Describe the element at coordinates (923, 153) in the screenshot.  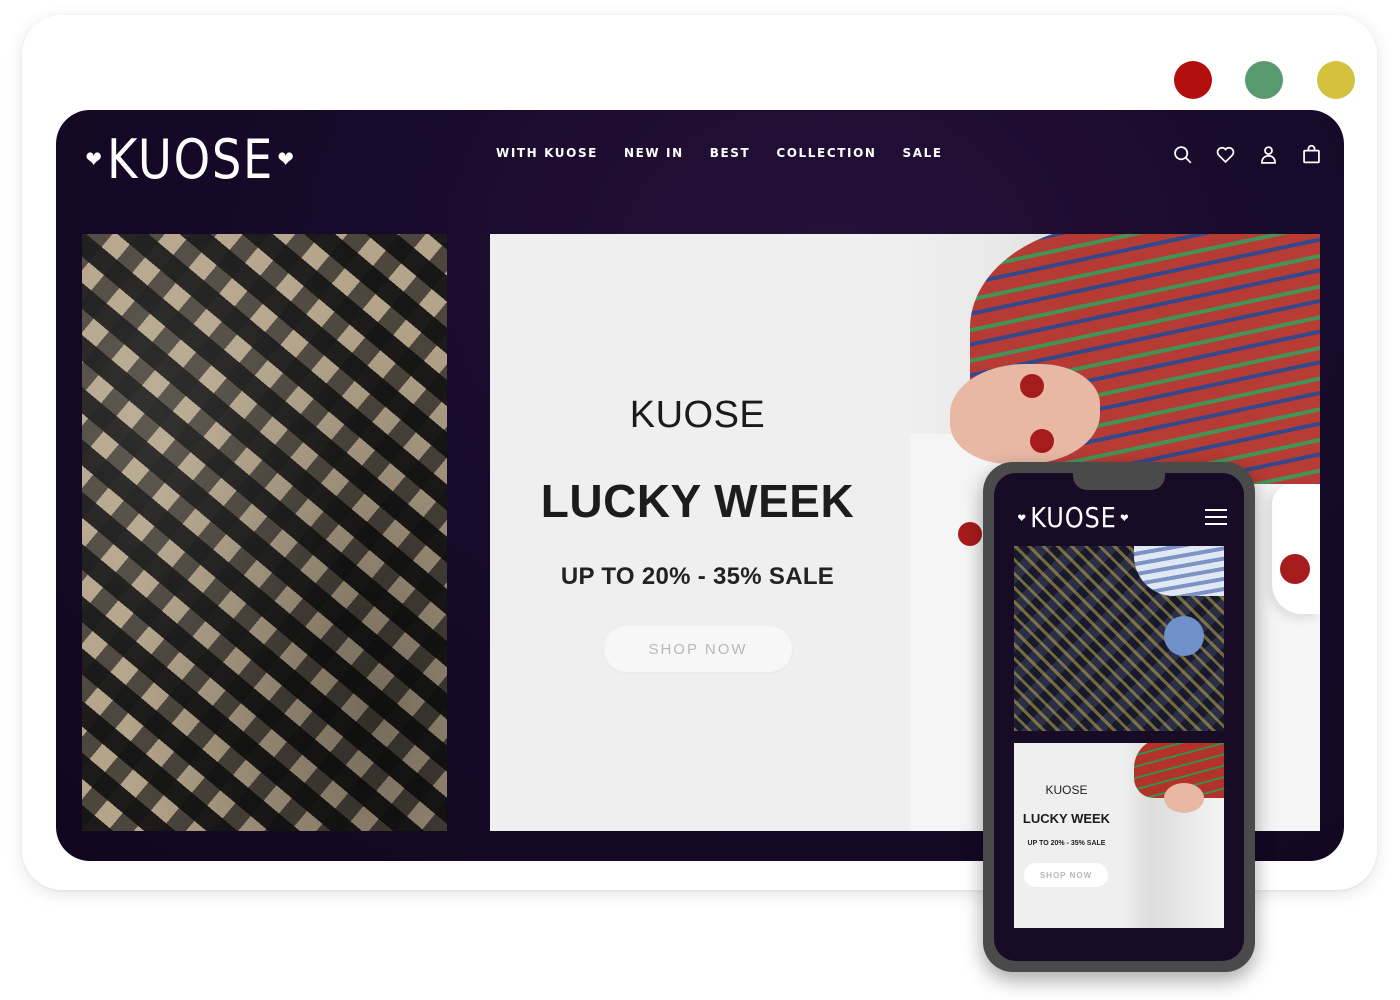
I see `nav-item-sale: SALE` at that location.